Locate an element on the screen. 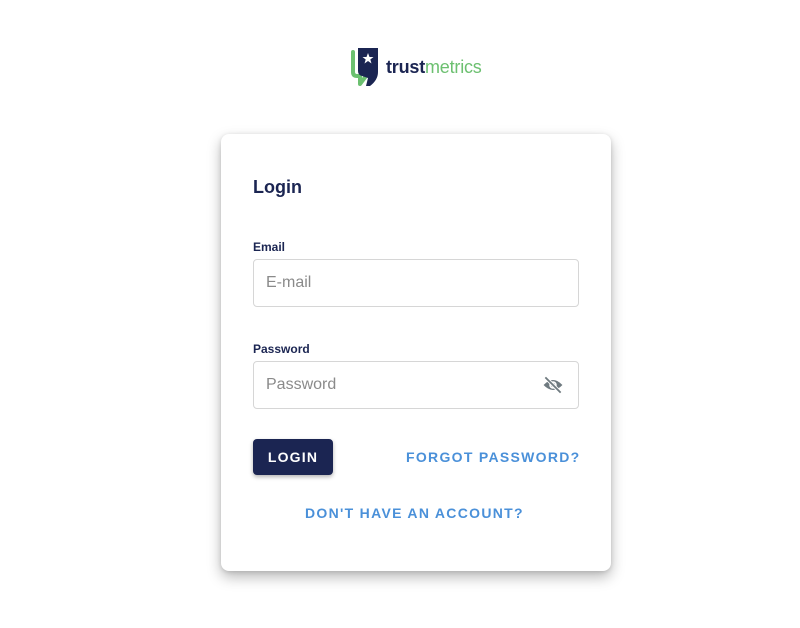 The image size is (800, 628). eye-off-icon is located at coordinates (553, 385).